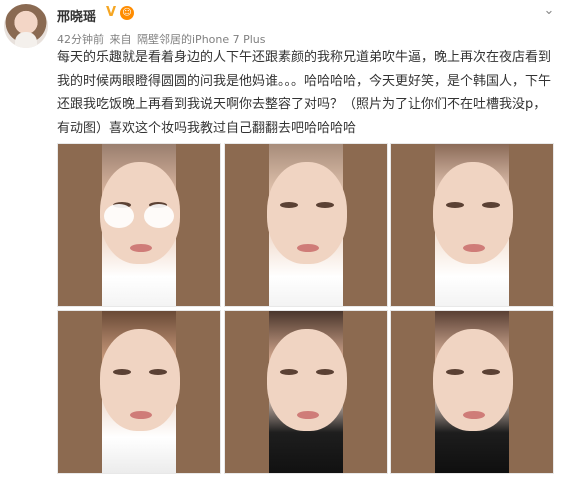  What do you see at coordinates (159, 216) in the screenshot?
I see `eye-patch-right` at bounding box center [159, 216].